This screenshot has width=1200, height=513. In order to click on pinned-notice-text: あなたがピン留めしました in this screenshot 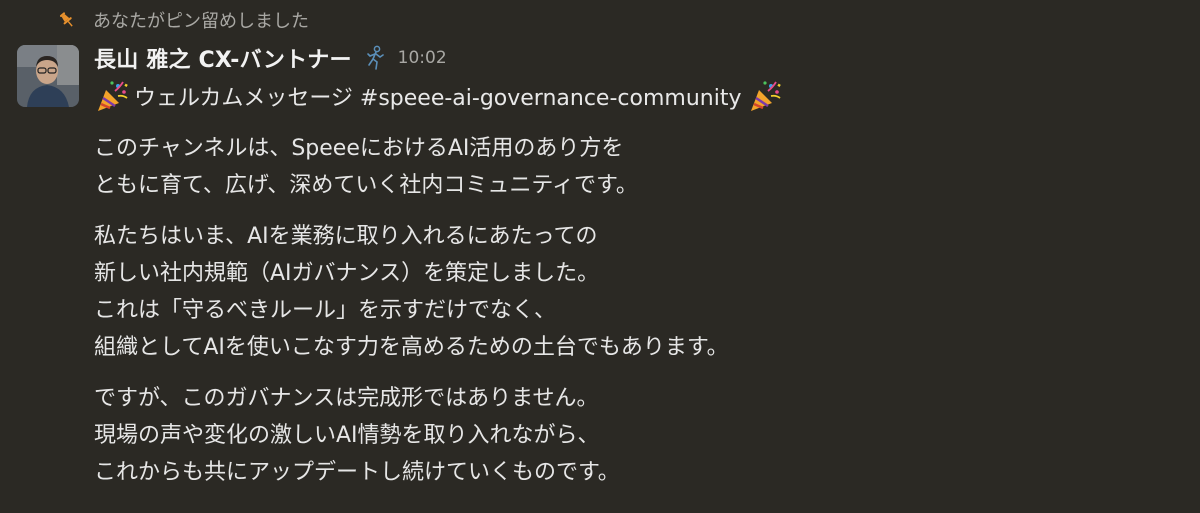, I will do `click(201, 21)`.